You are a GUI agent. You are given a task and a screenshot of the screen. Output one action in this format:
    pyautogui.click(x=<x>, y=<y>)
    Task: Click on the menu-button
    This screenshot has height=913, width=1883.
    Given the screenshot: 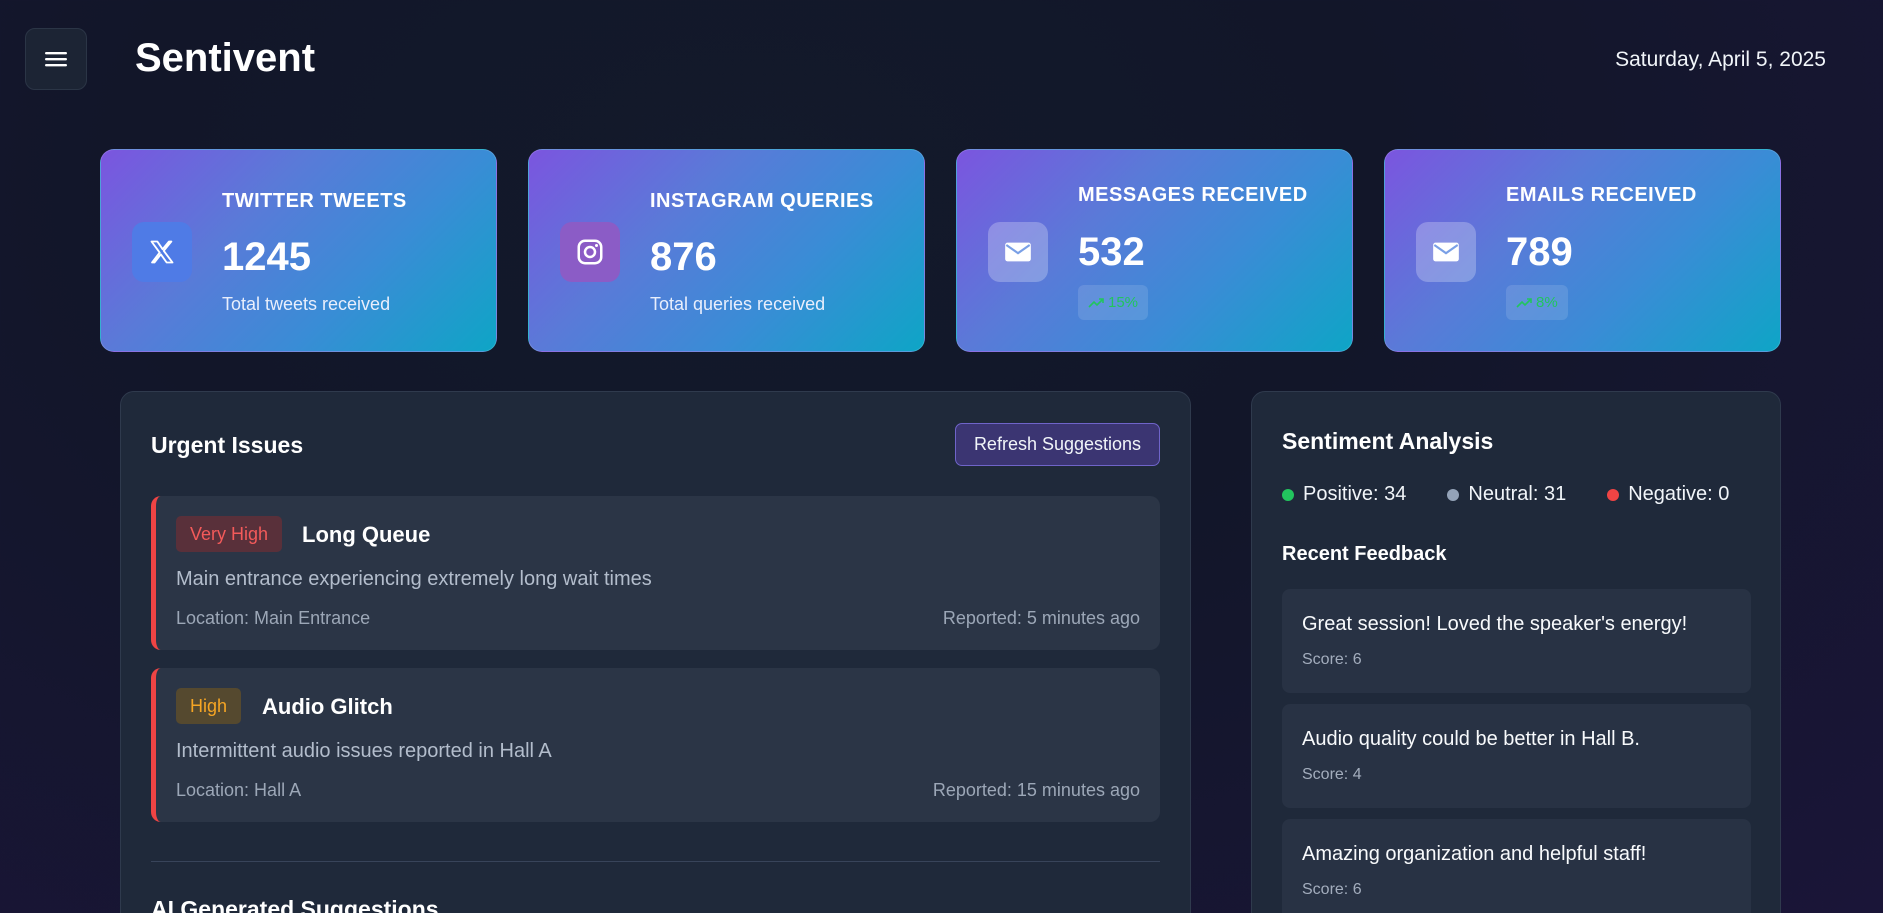 What is the action you would take?
    pyautogui.click(x=56, y=59)
    